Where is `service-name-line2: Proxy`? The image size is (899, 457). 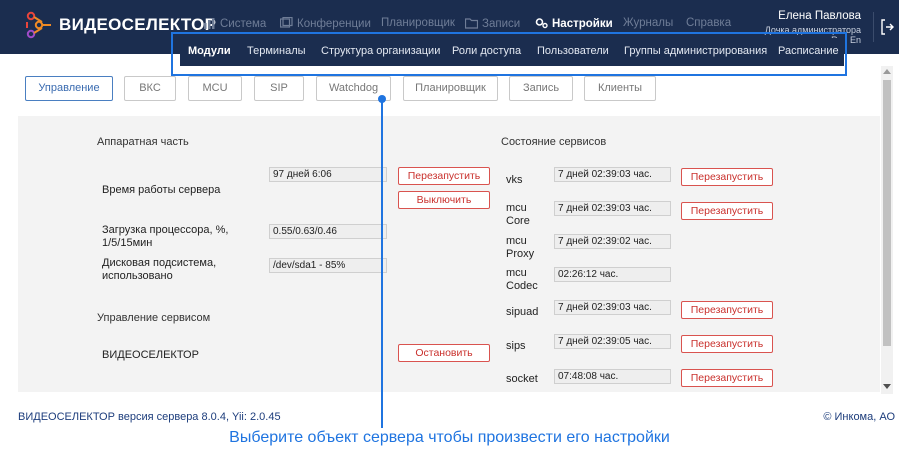
service-name-line2: Proxy is located at coordinates (520, 254).